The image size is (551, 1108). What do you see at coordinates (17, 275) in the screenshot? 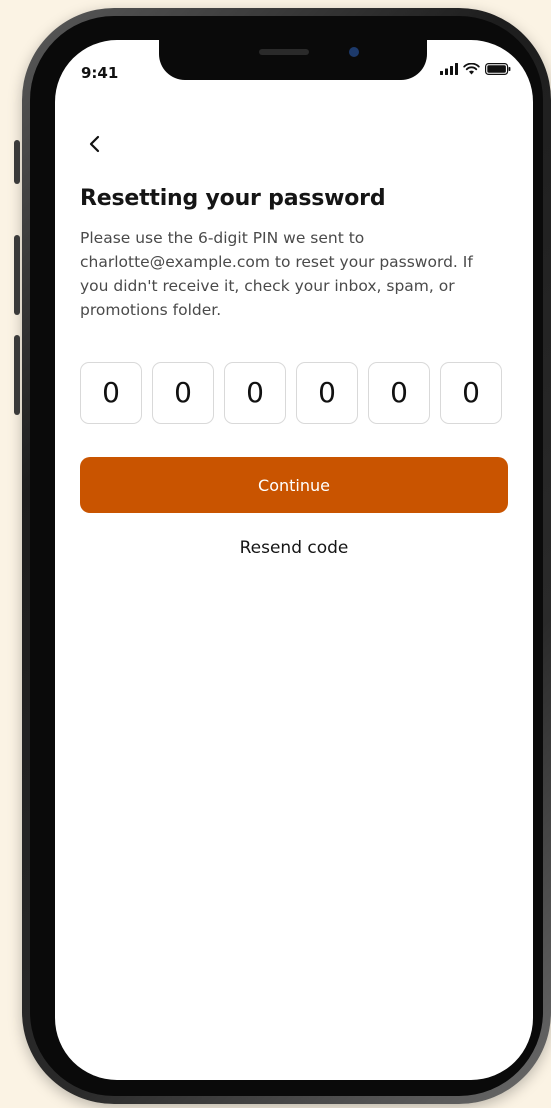
I see `volume-up-button` at bounding box center [17, 275].